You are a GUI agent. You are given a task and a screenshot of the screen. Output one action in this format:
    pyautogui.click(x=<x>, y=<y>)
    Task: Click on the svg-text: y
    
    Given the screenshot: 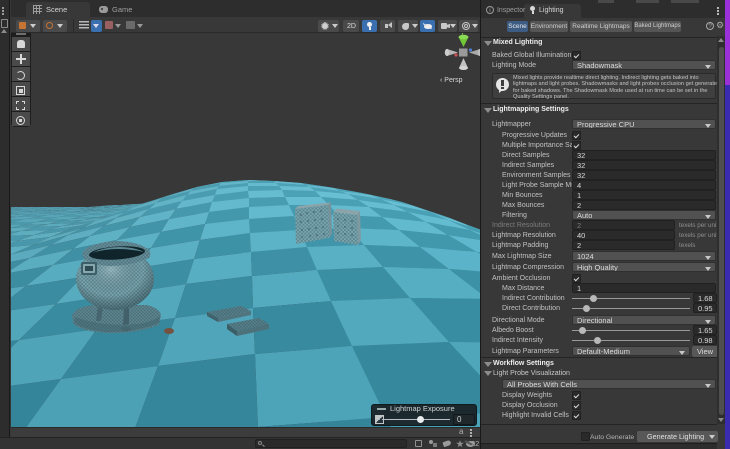 What is the action you would take?
    pyautogui.click(x=462, y=34)
    